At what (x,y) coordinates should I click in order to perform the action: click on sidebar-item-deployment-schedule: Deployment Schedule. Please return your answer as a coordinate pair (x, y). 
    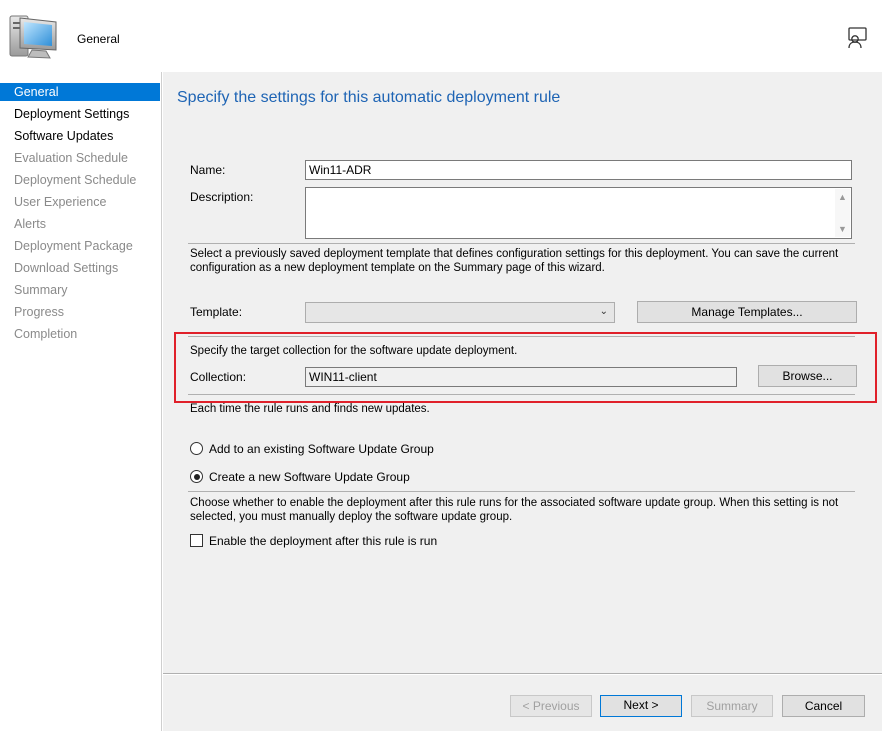
    Looking at the image, I should click on (80, 180).